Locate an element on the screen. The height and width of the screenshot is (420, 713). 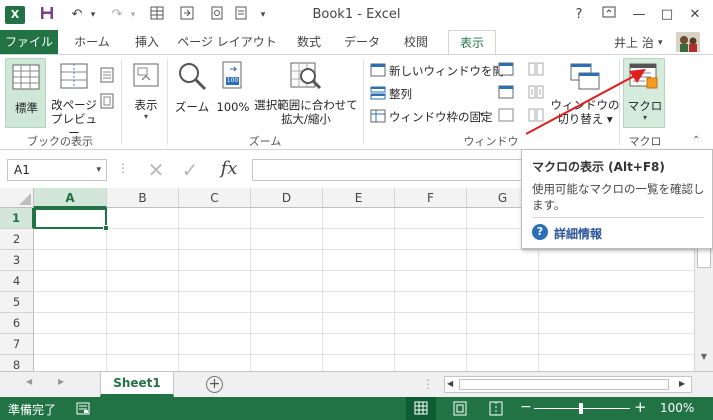
freeze-panes-icon is located at coordinates (378, 117).